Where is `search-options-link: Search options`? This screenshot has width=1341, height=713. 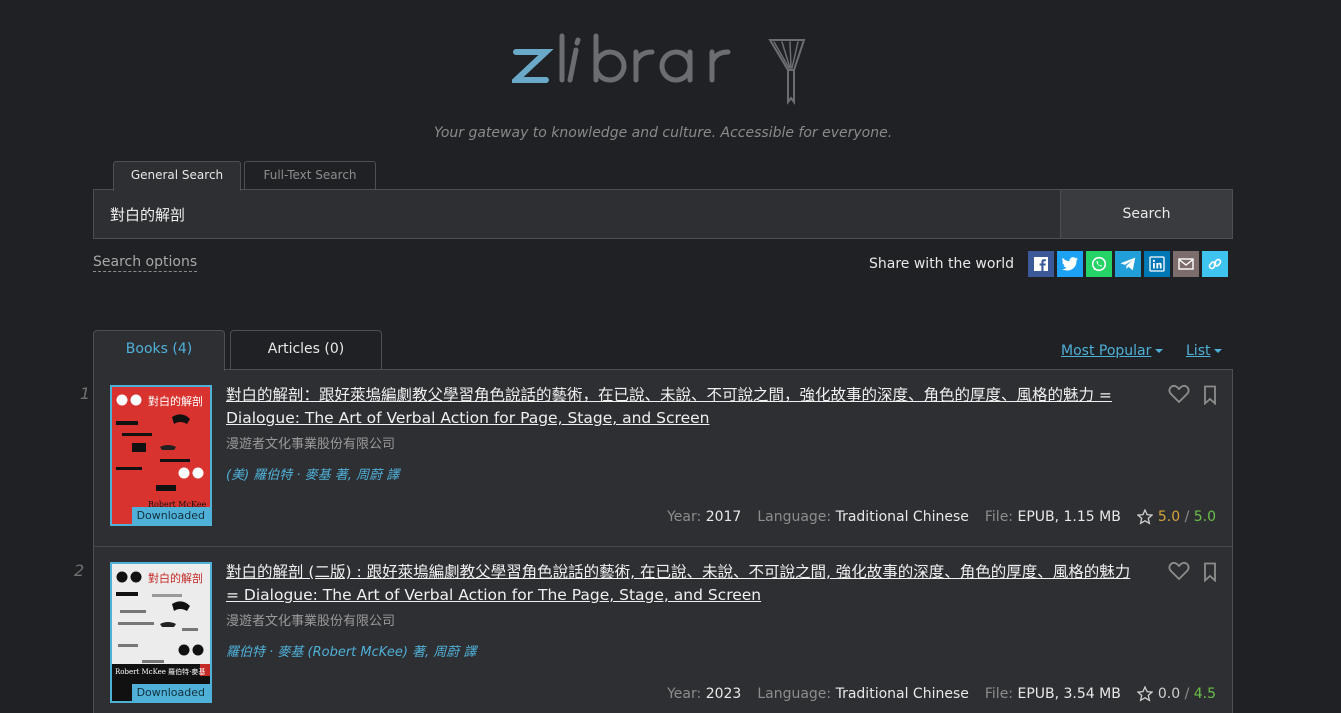
search-options-link: Search options is located at coordinates (145, 263).